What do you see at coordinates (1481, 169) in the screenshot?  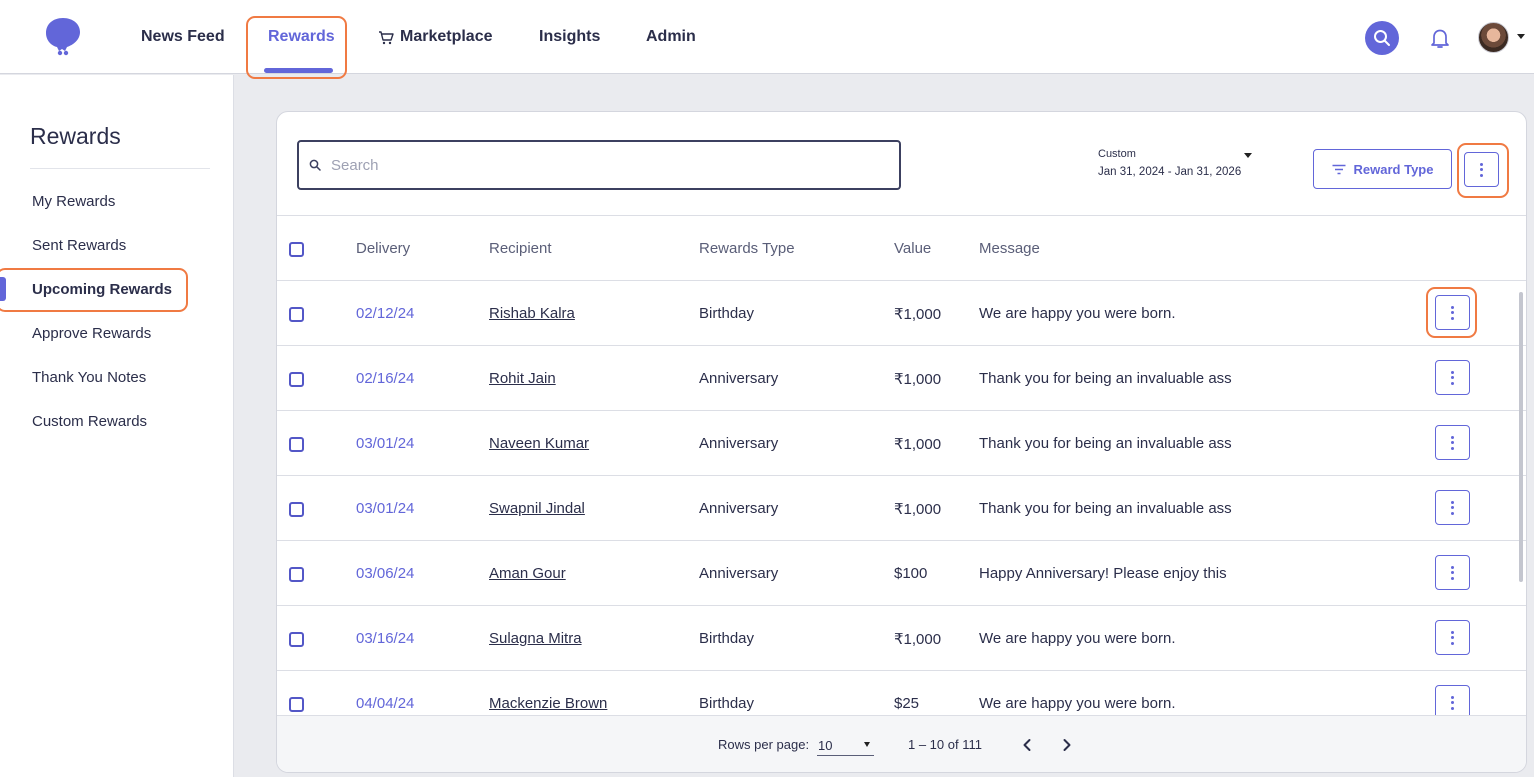 I see `table-options-button` at bounding box center [1481, 169].